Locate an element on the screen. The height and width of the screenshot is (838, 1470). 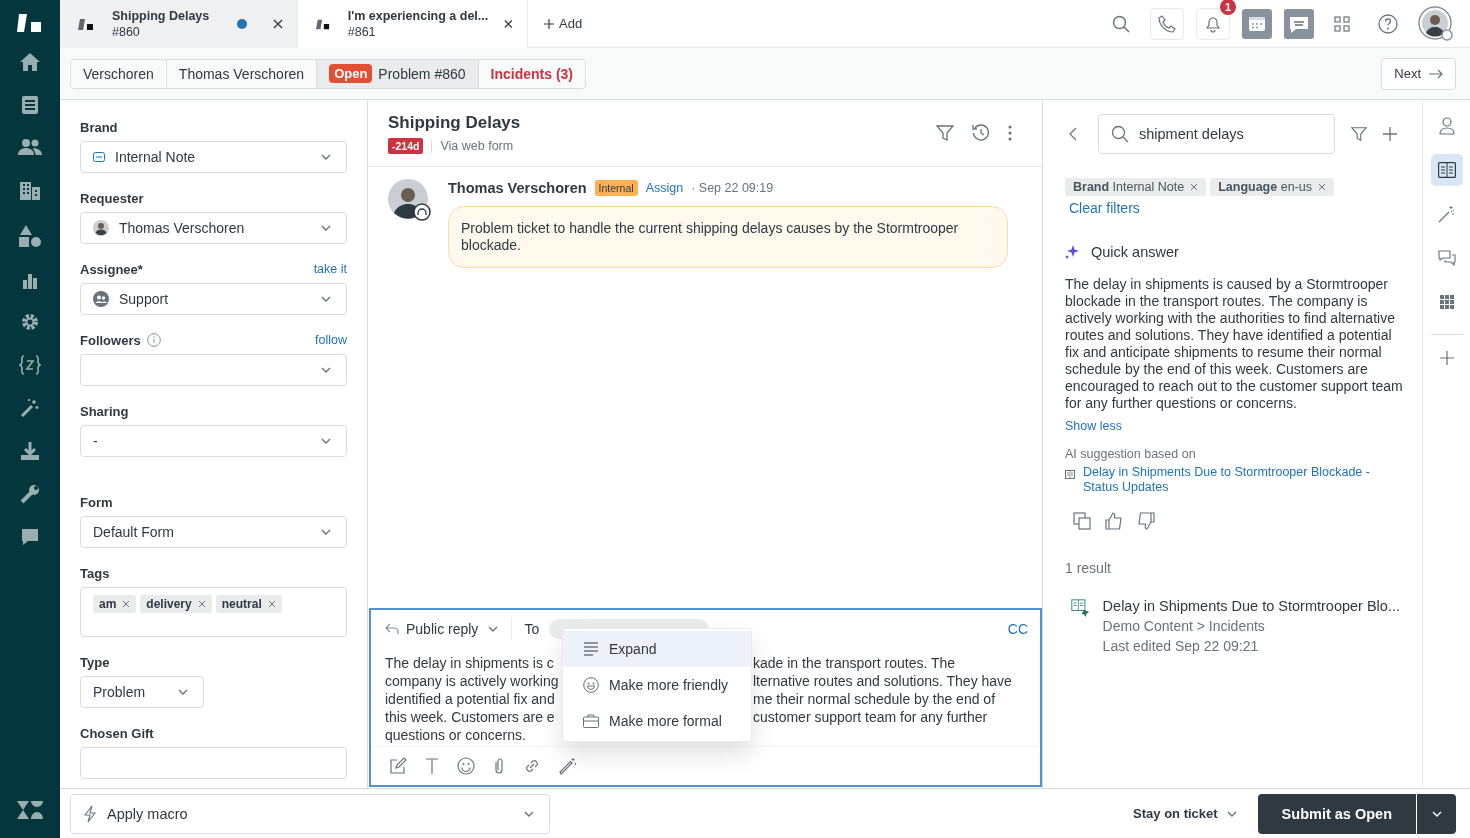
macro-placeholder: Apply macro is located at coordinates (147, 813).